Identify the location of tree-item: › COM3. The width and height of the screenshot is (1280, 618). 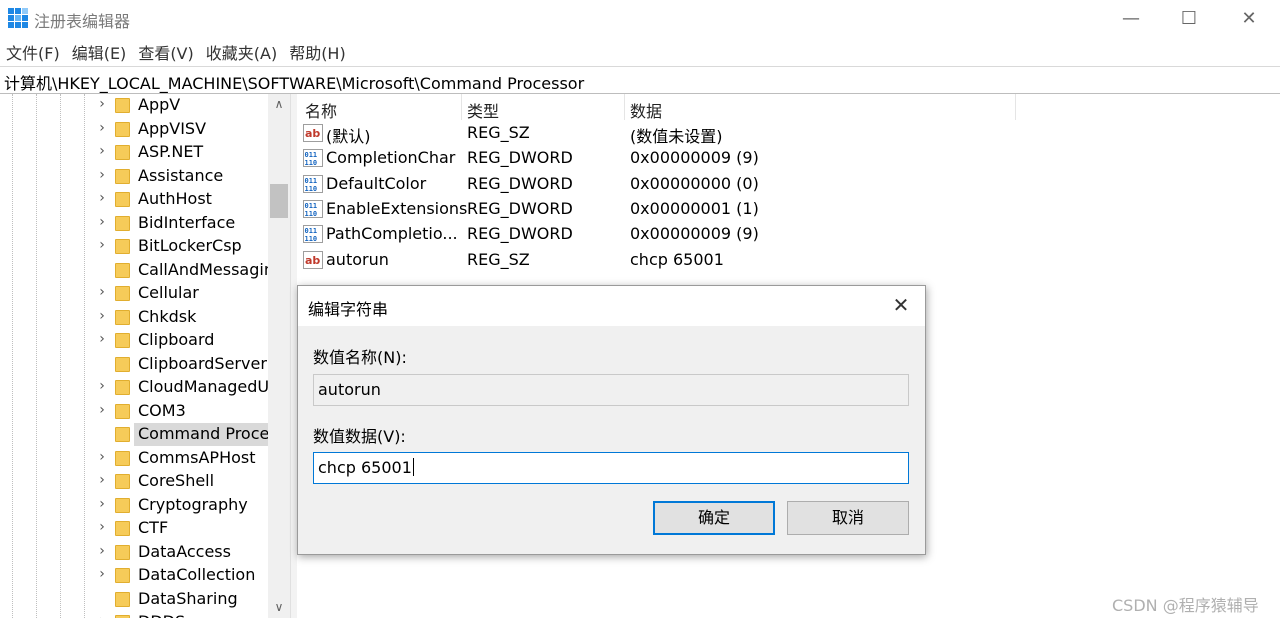
(134, 411).